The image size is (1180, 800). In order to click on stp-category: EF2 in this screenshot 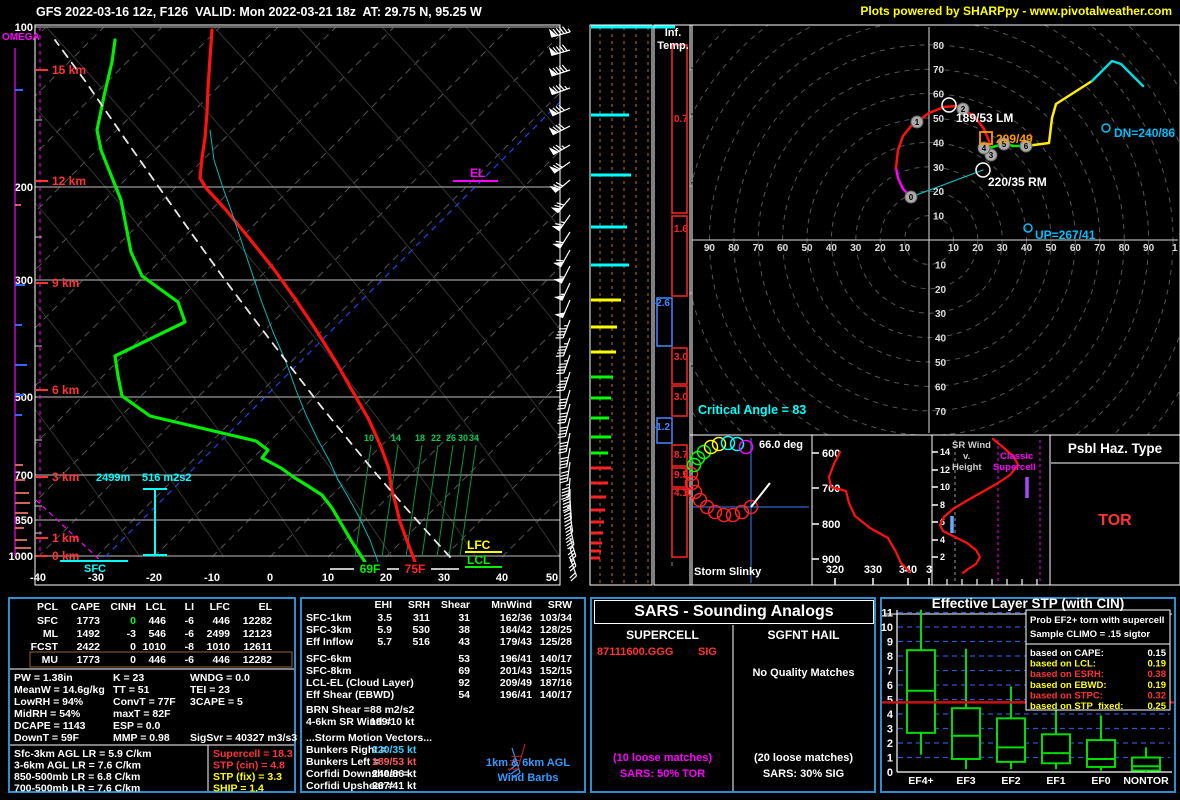, I will do `click(1010, 781)`.